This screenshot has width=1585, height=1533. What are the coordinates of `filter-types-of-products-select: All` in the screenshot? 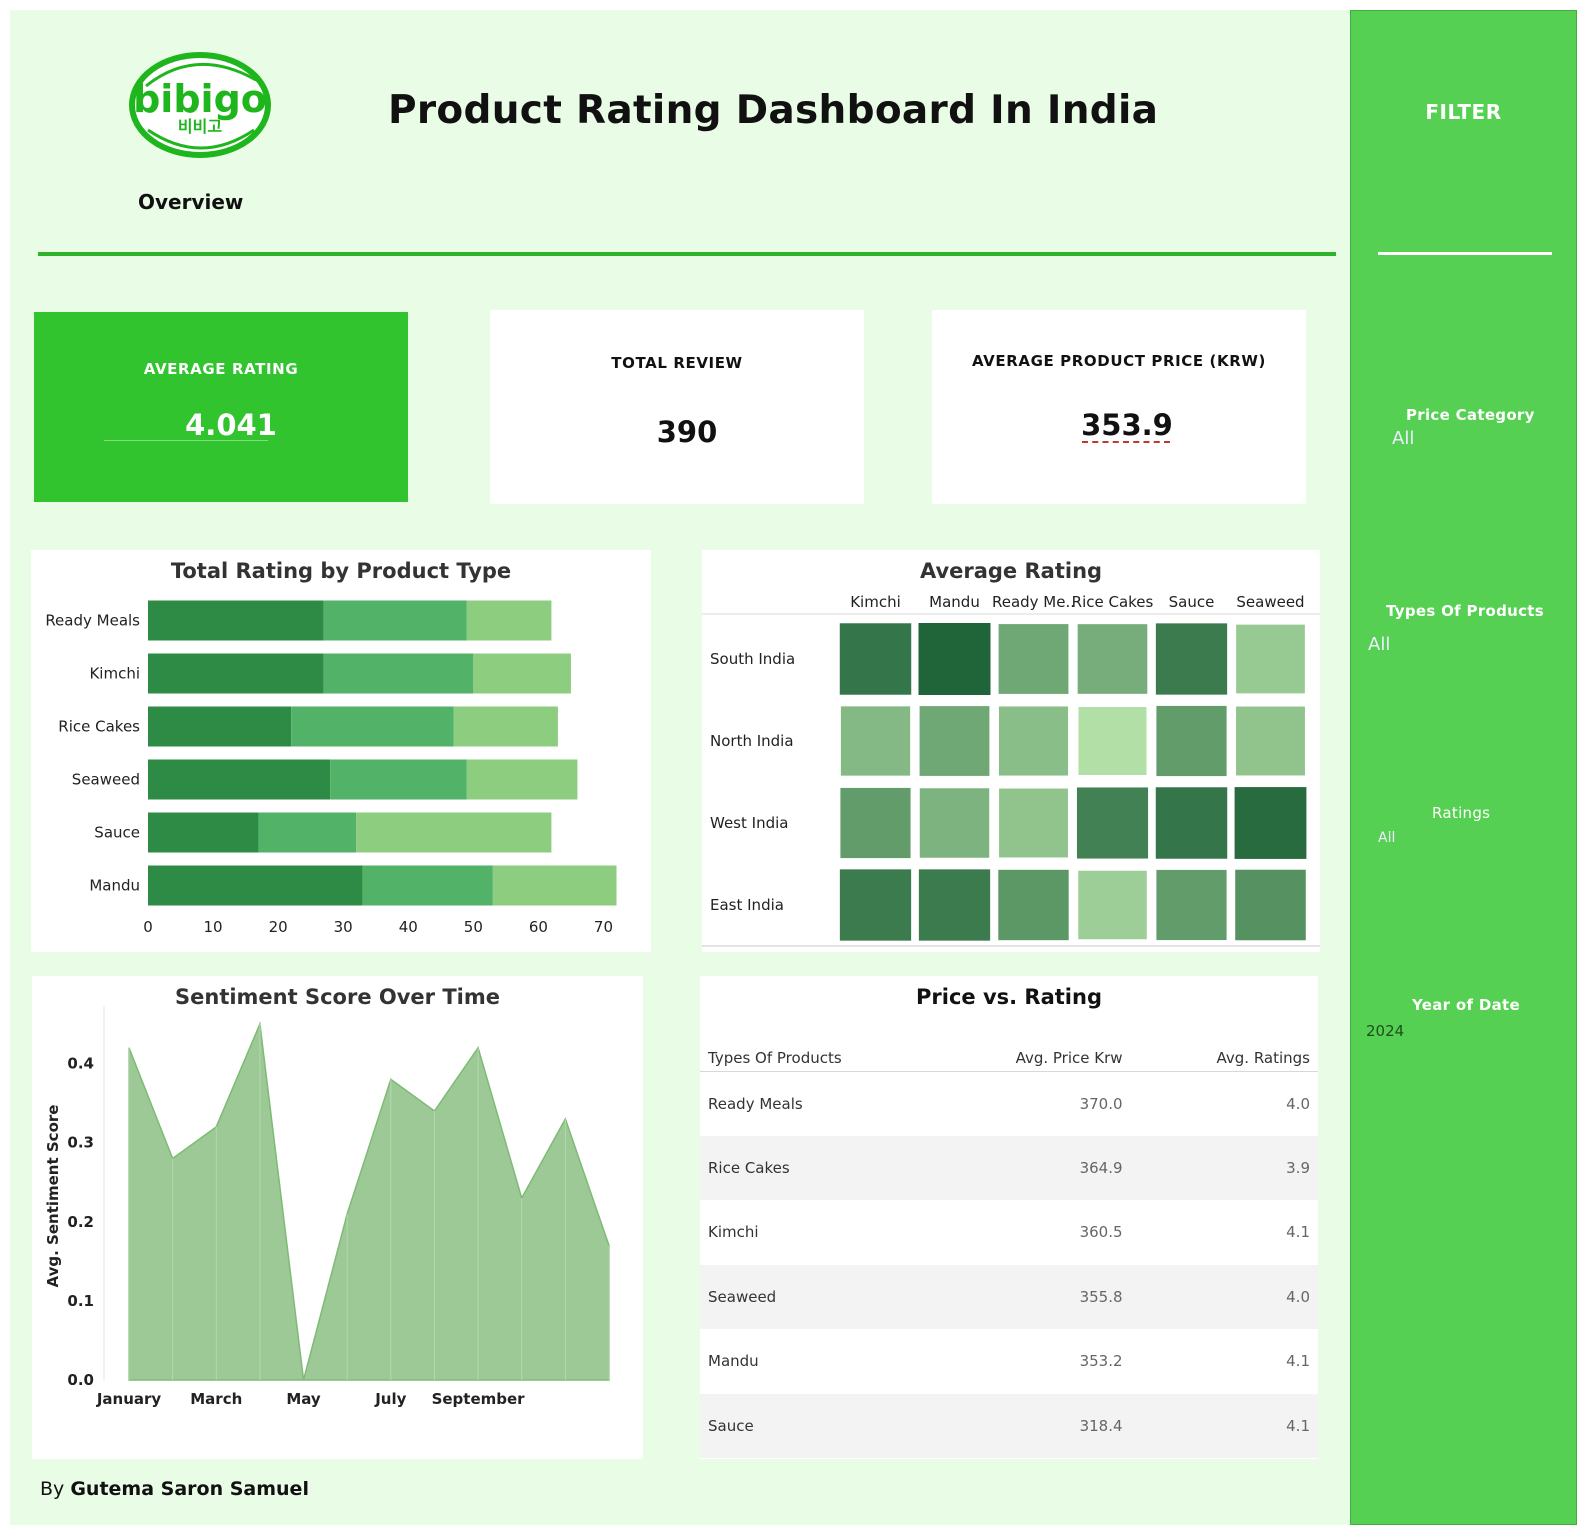 It's located at (1379, 644).